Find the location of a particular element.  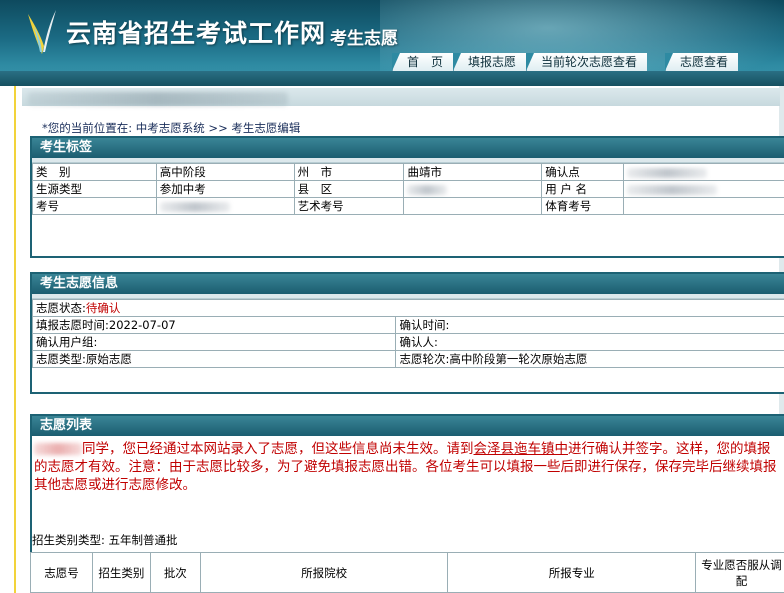

application-list-table-wrap: 志愿号 招生类别 批次 所报院校 所报专业 专业愿否服从调配 is located at coordinates (407, 572).